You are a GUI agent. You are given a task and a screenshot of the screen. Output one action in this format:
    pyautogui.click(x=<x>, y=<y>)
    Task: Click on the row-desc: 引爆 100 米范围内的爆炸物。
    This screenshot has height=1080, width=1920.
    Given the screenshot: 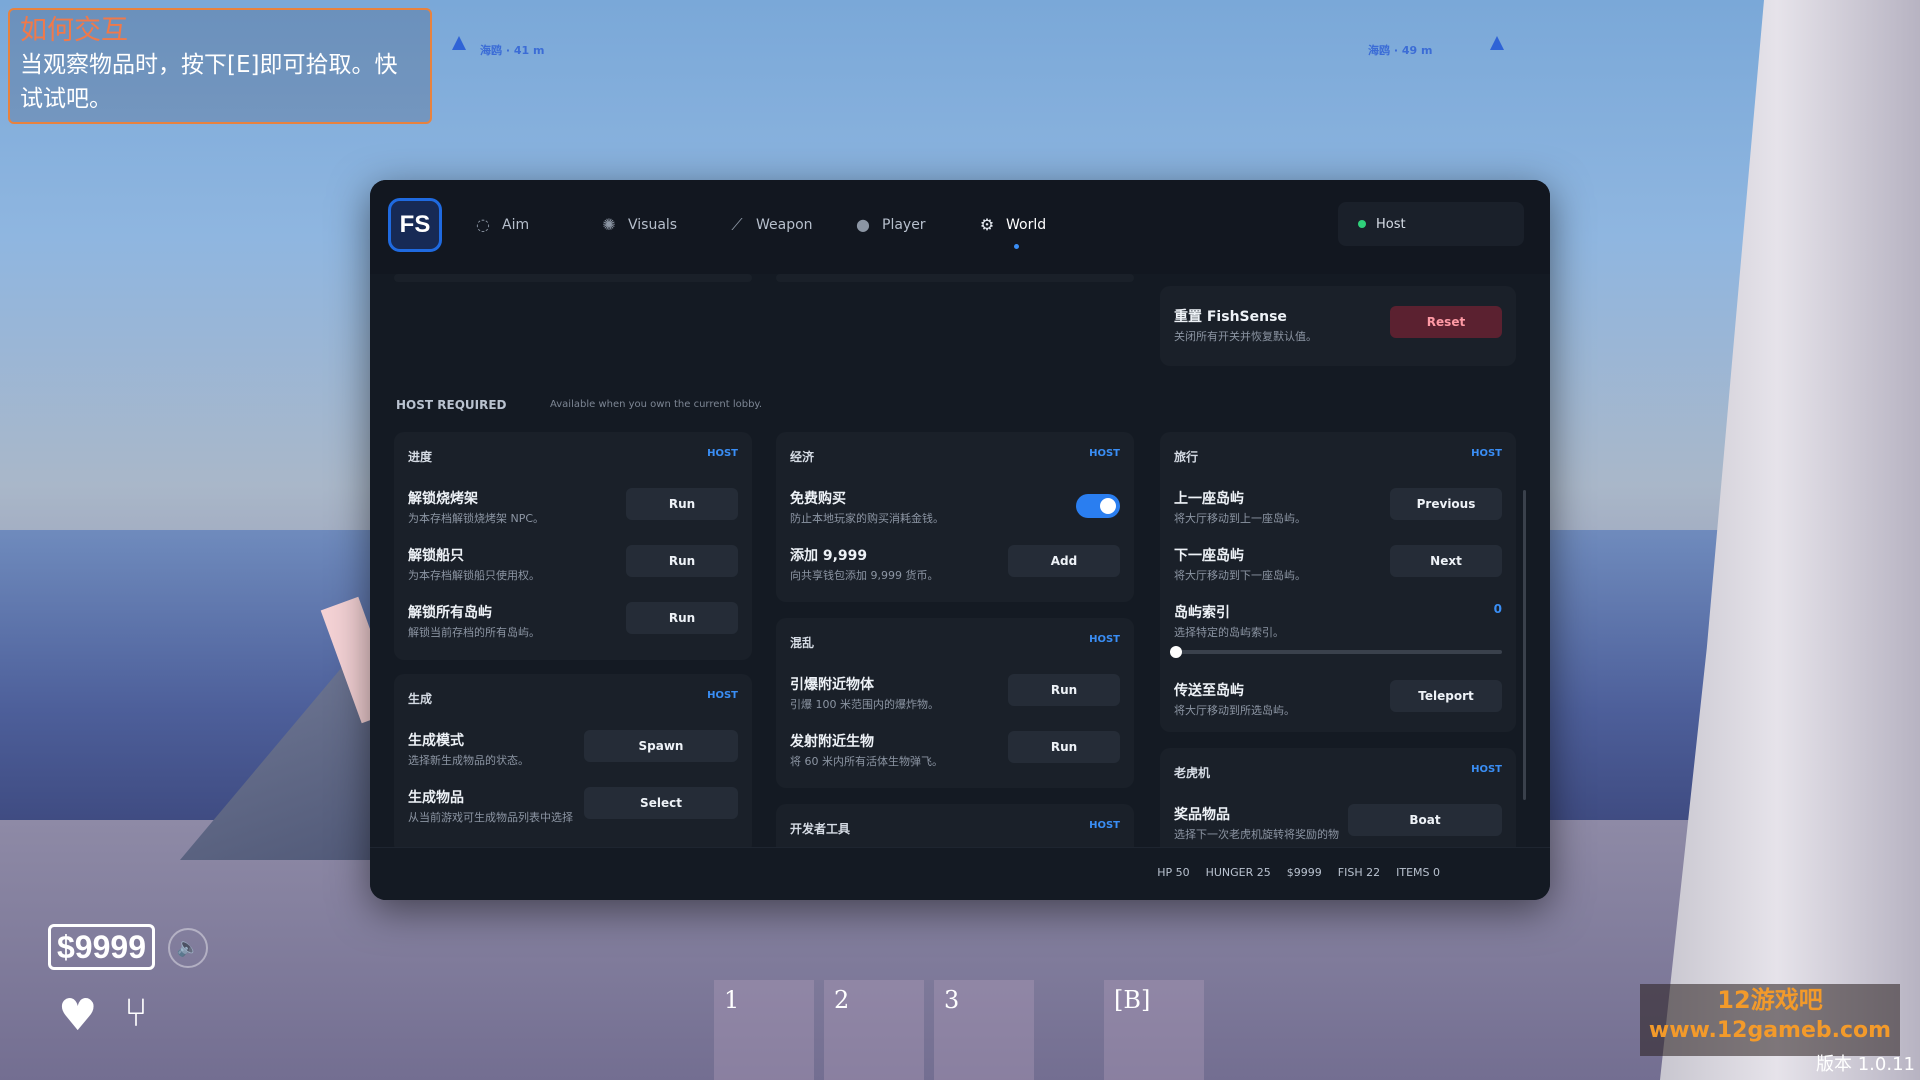 What is the action you would take?
    pyautogui.click(x=864, y=704)
    